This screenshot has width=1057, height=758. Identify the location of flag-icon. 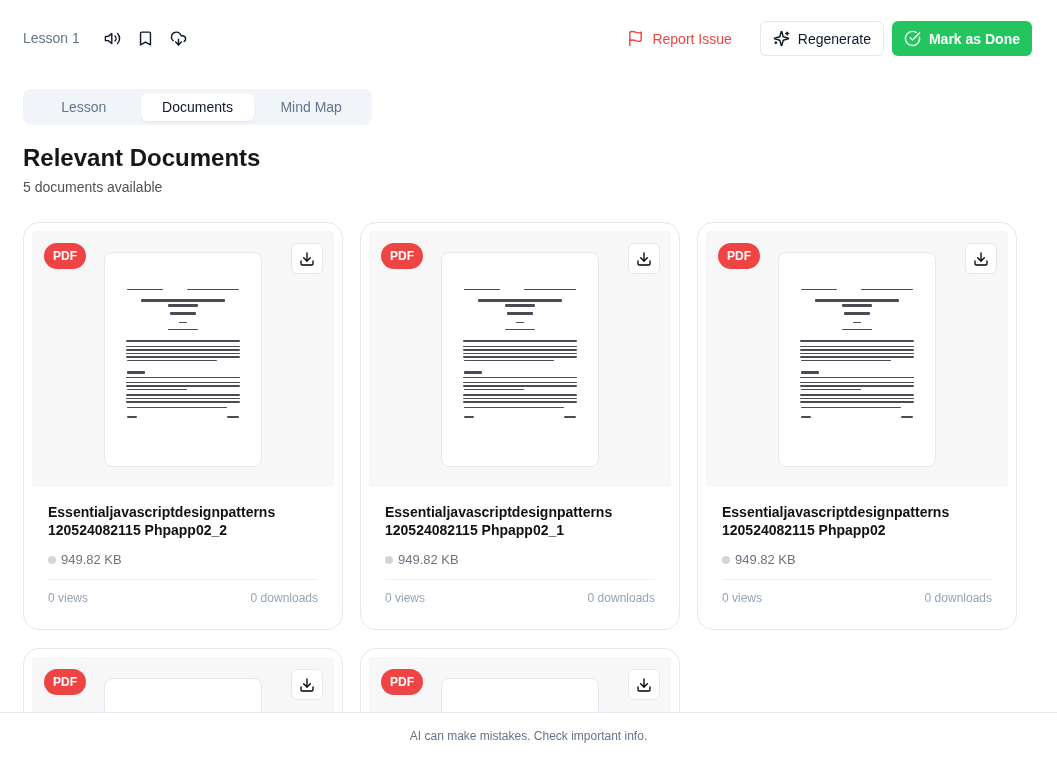
(636, 38).